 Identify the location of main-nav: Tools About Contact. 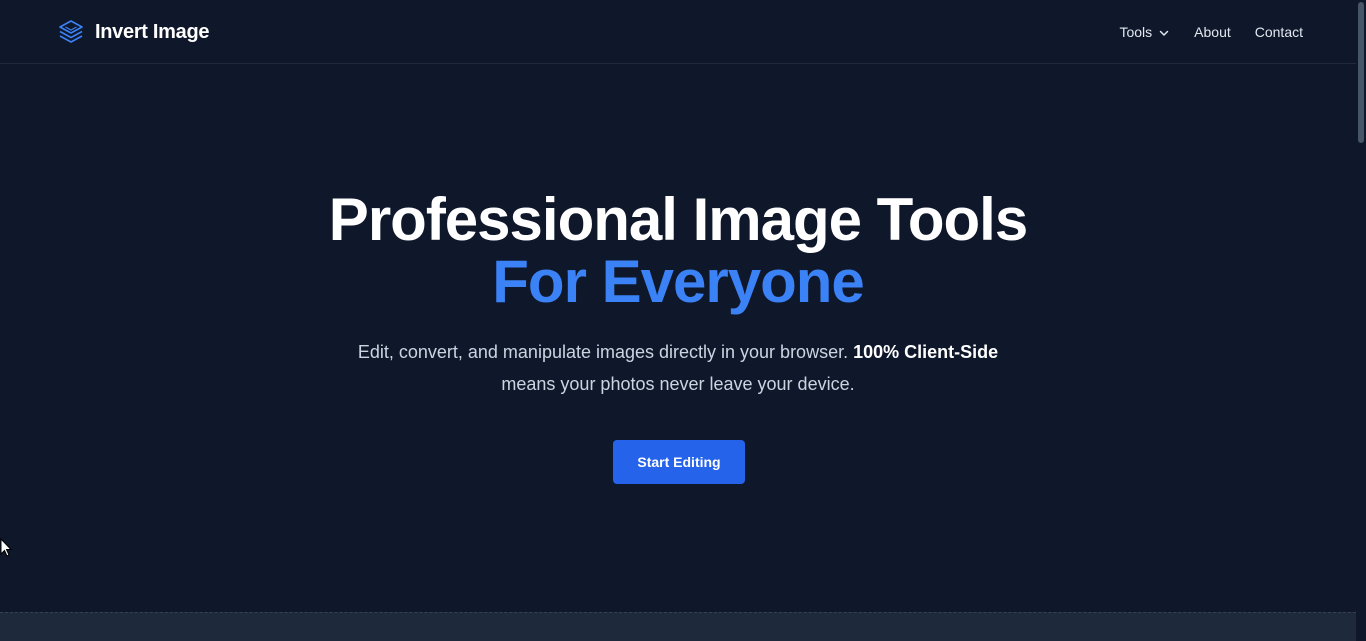
(1211, 32).